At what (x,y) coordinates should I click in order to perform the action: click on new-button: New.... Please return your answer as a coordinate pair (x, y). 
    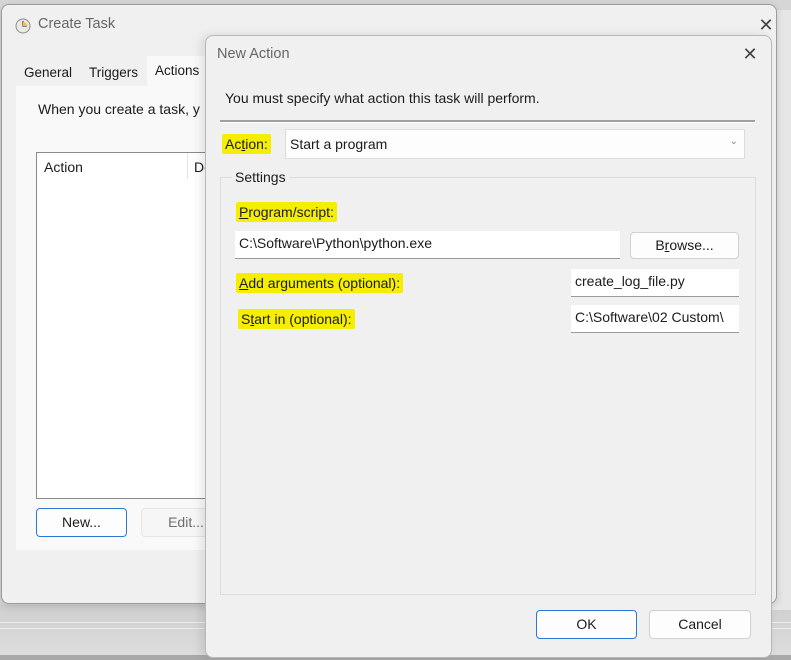
    Looking at the image, I should click on (81, 522).